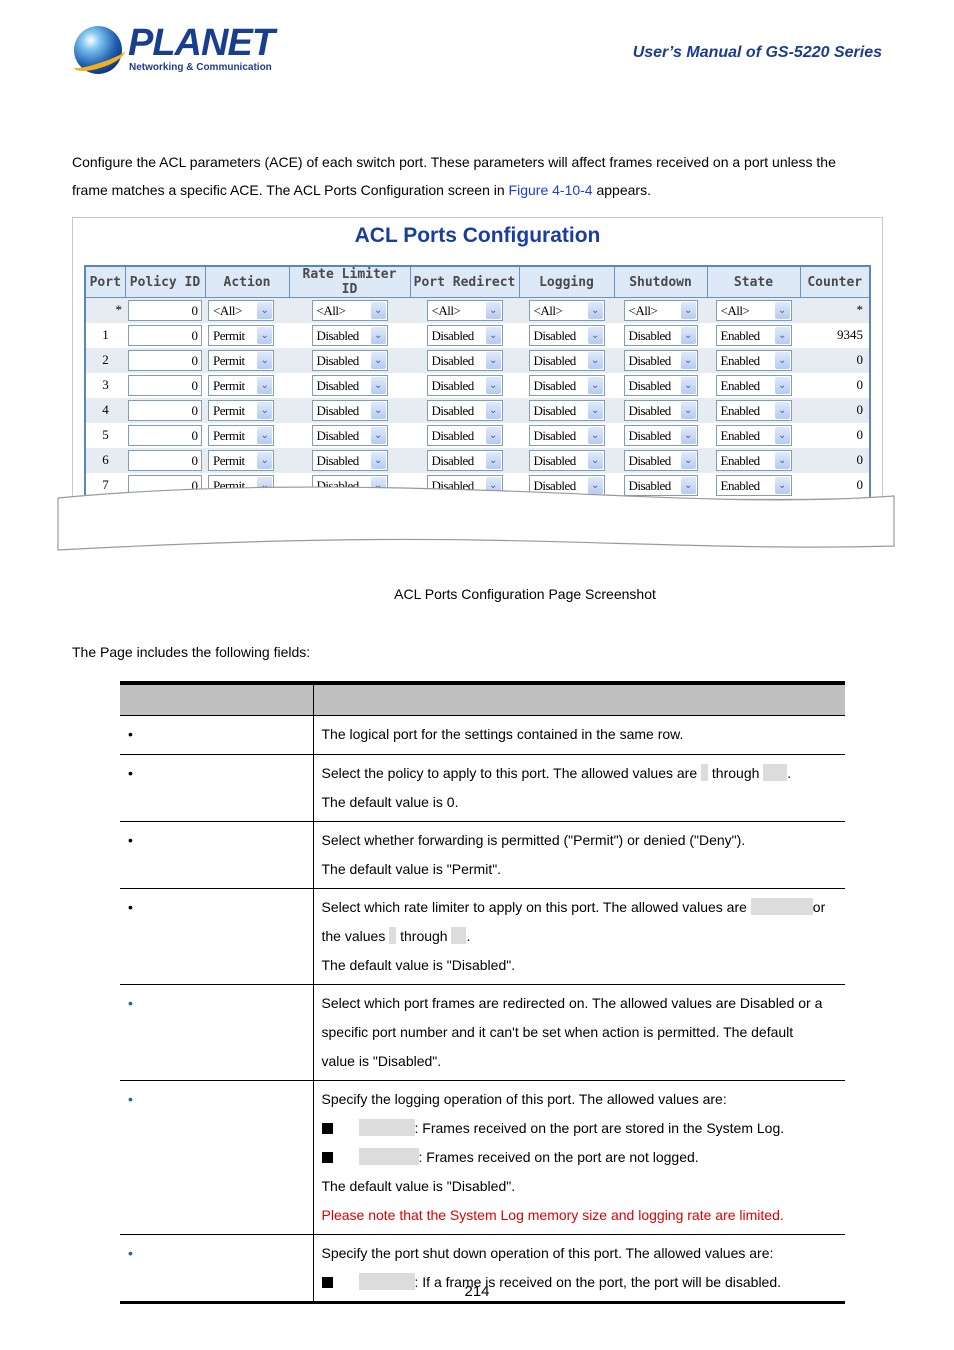 The width and height of the screenshot is (954, 1350). I want to click on rate-select: <All> ⌄, so click(349, 310).